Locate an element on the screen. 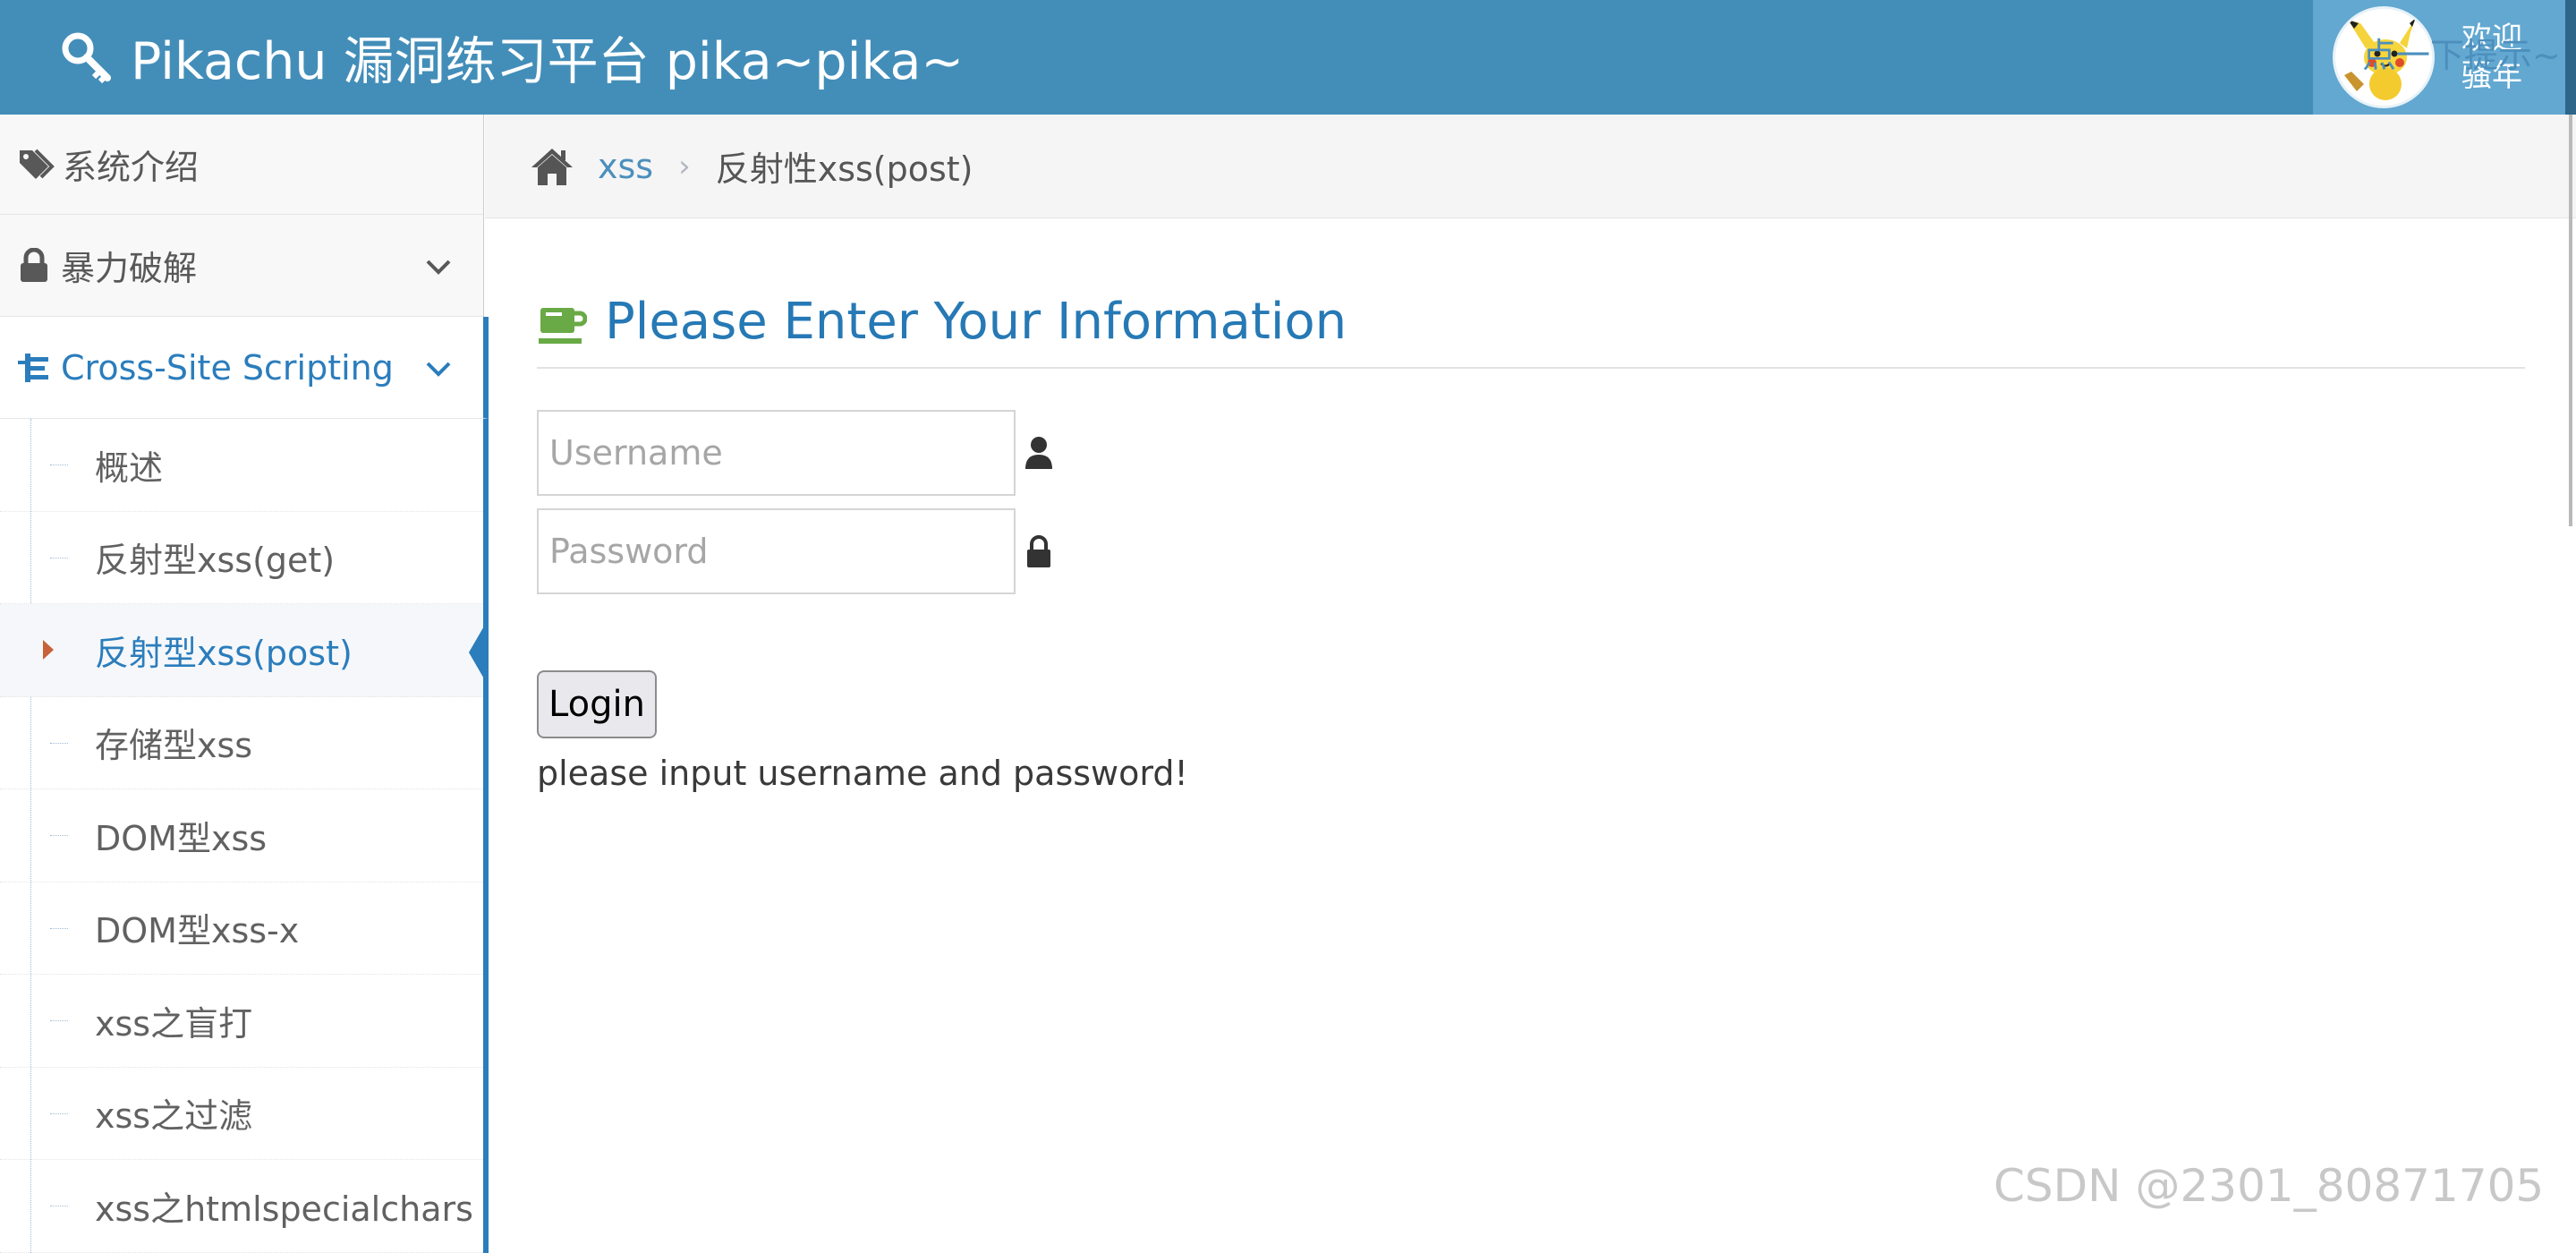  submenu-item-label: xss之htmlspecialchars is located at coordinates (284, 1209).